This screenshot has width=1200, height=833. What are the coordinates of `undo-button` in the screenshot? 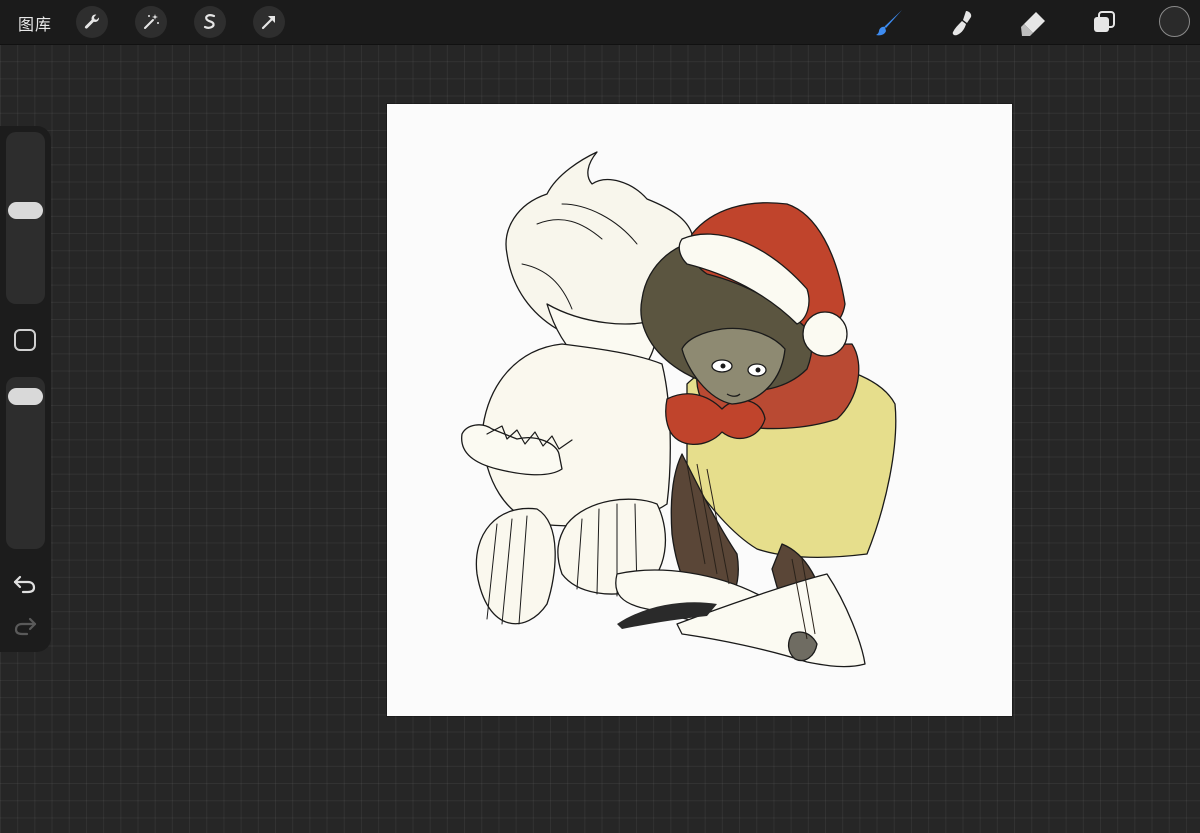 It's located at (25, 584).